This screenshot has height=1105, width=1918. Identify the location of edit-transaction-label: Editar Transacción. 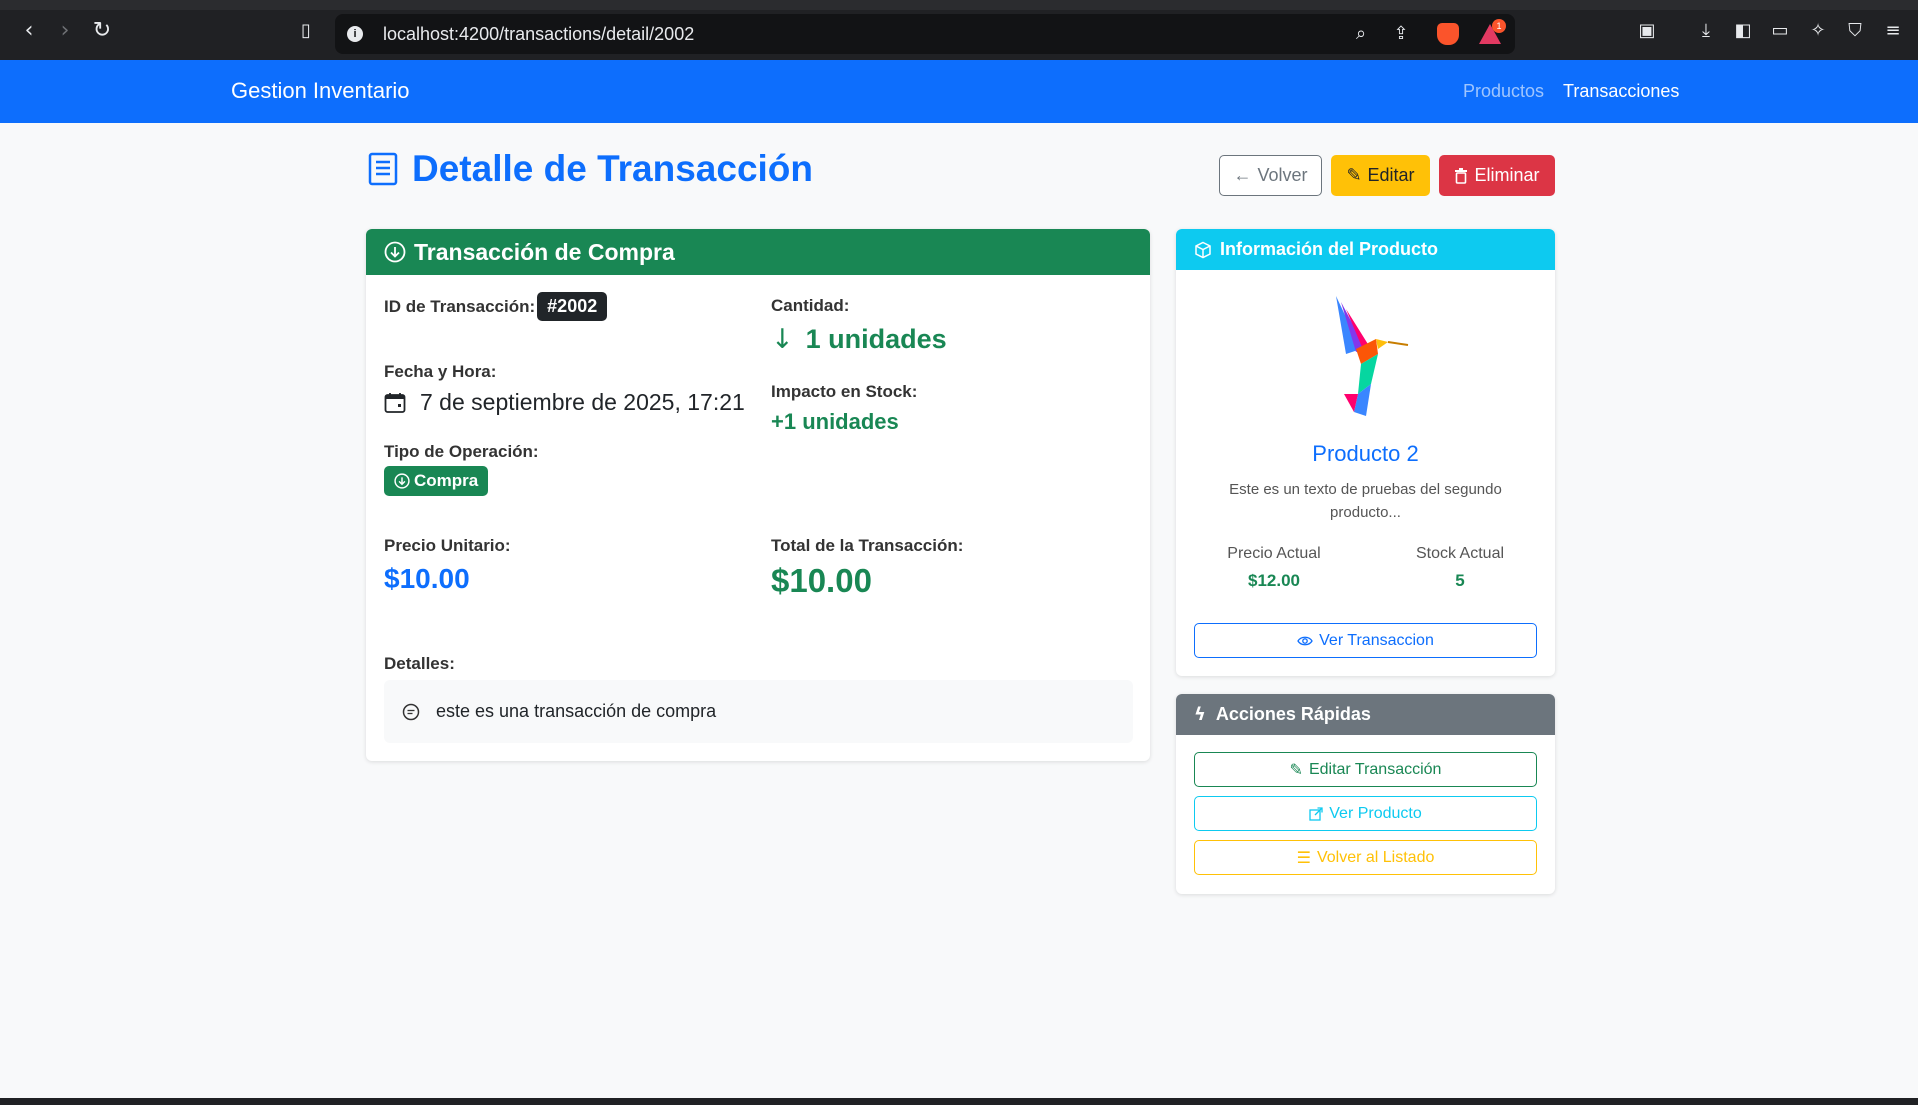
(1375, 769).